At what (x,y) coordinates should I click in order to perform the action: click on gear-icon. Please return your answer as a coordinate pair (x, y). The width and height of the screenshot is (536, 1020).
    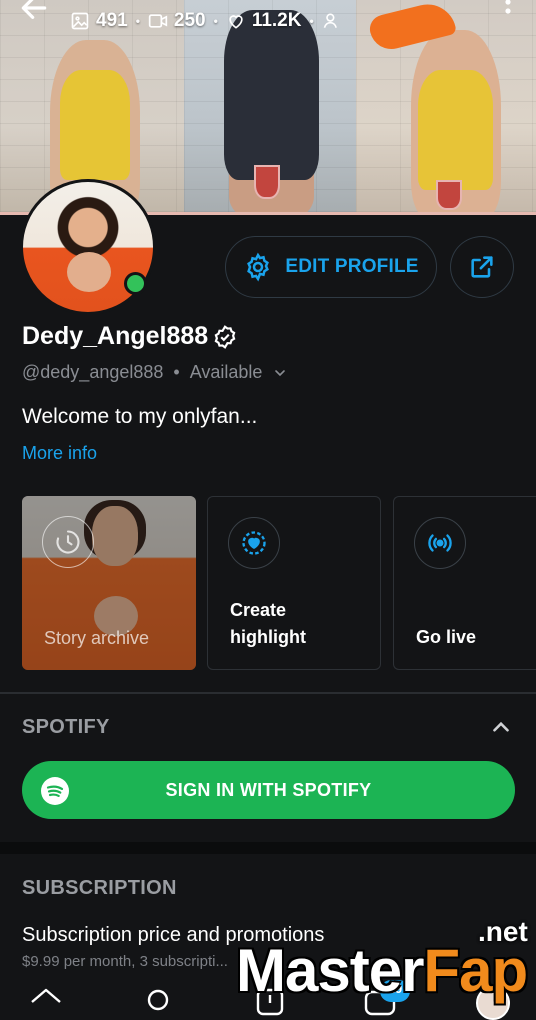
    Looking at the image, I should click on (258, 267).